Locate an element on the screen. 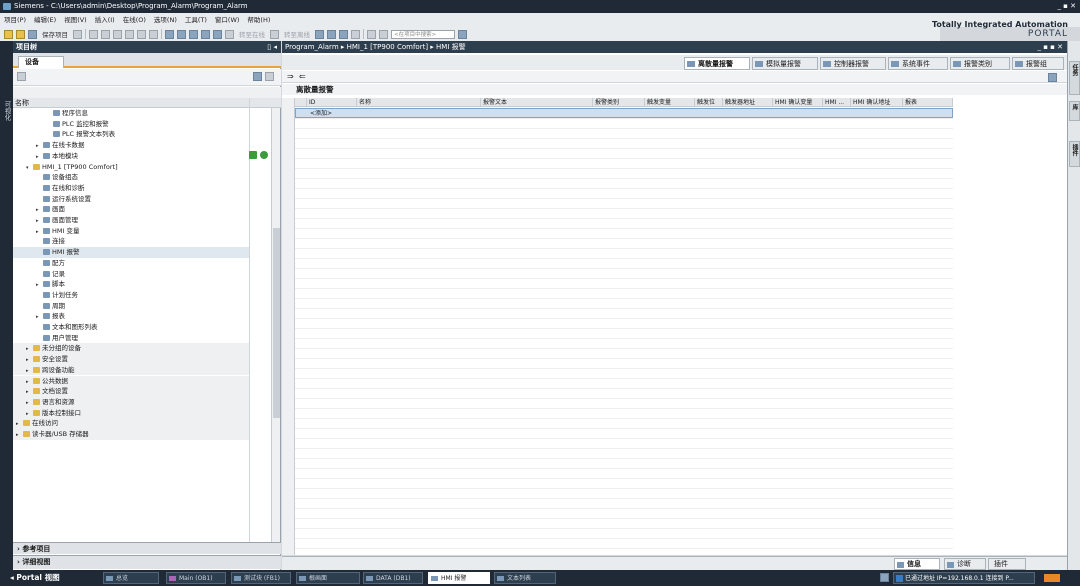 The width and height of the screenshot is (1080, 586). task-text-lists: 文本列表 is located at coordinates (525, 578).